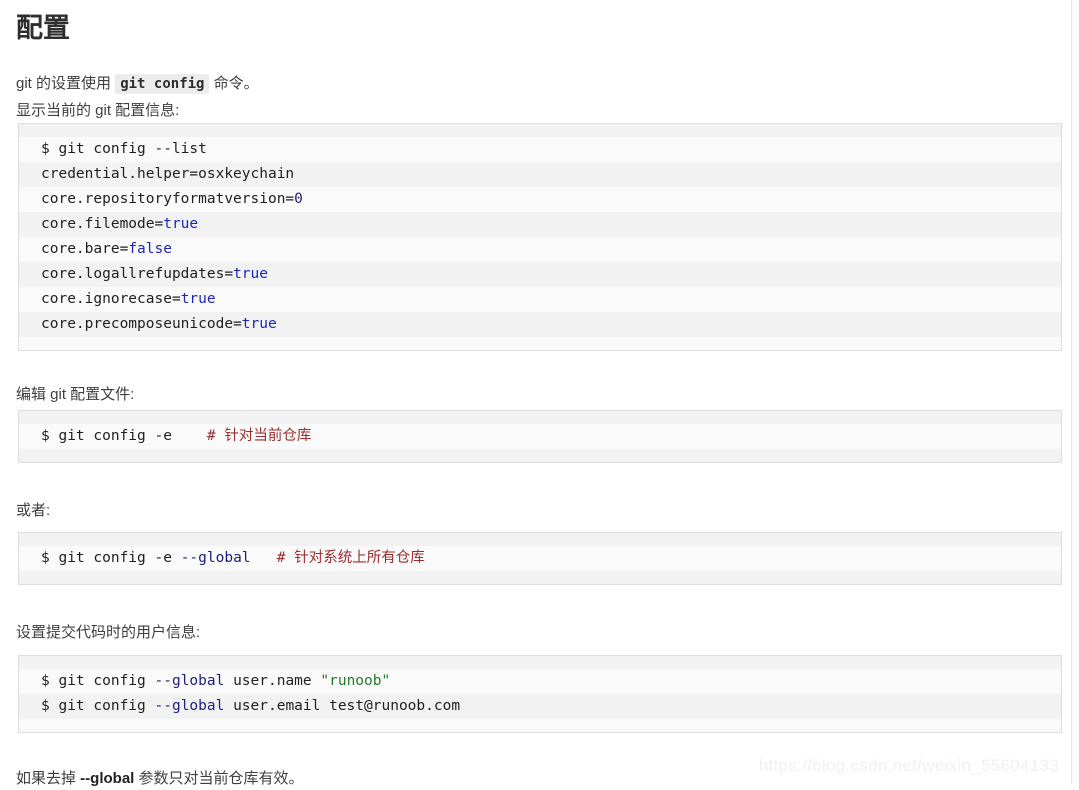 The width and height of the screenshot is (1079, 790). What do you see at coordinates (540, 274) in the screenshot?
I see `code-line: core.logallrefupdates=true` at bounding box center [540, 274].